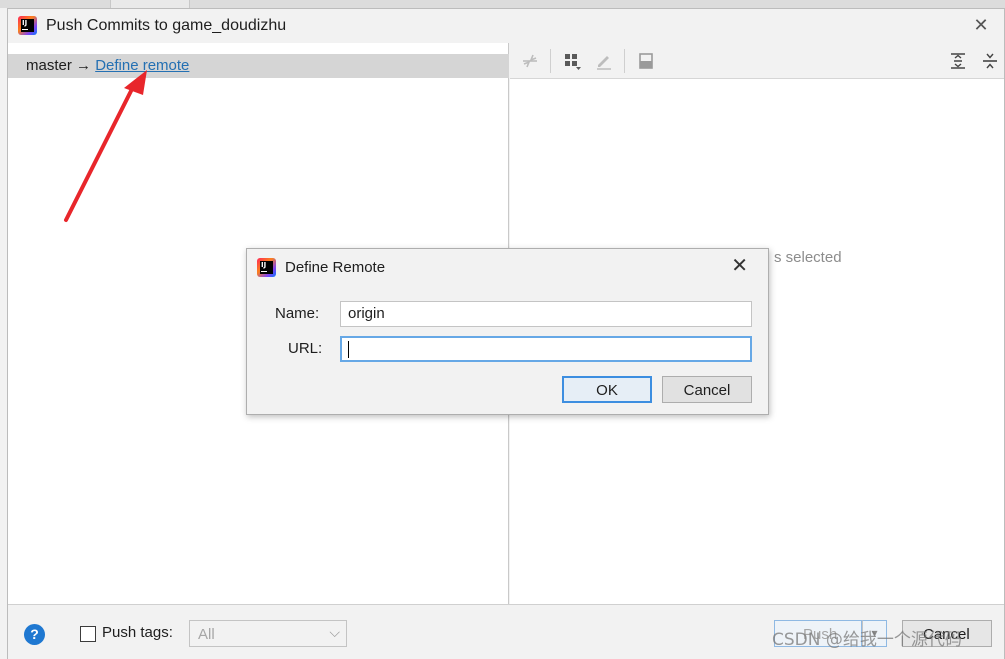 The image size is (1005, 659). I want to click on url-input, so click(546, 349).